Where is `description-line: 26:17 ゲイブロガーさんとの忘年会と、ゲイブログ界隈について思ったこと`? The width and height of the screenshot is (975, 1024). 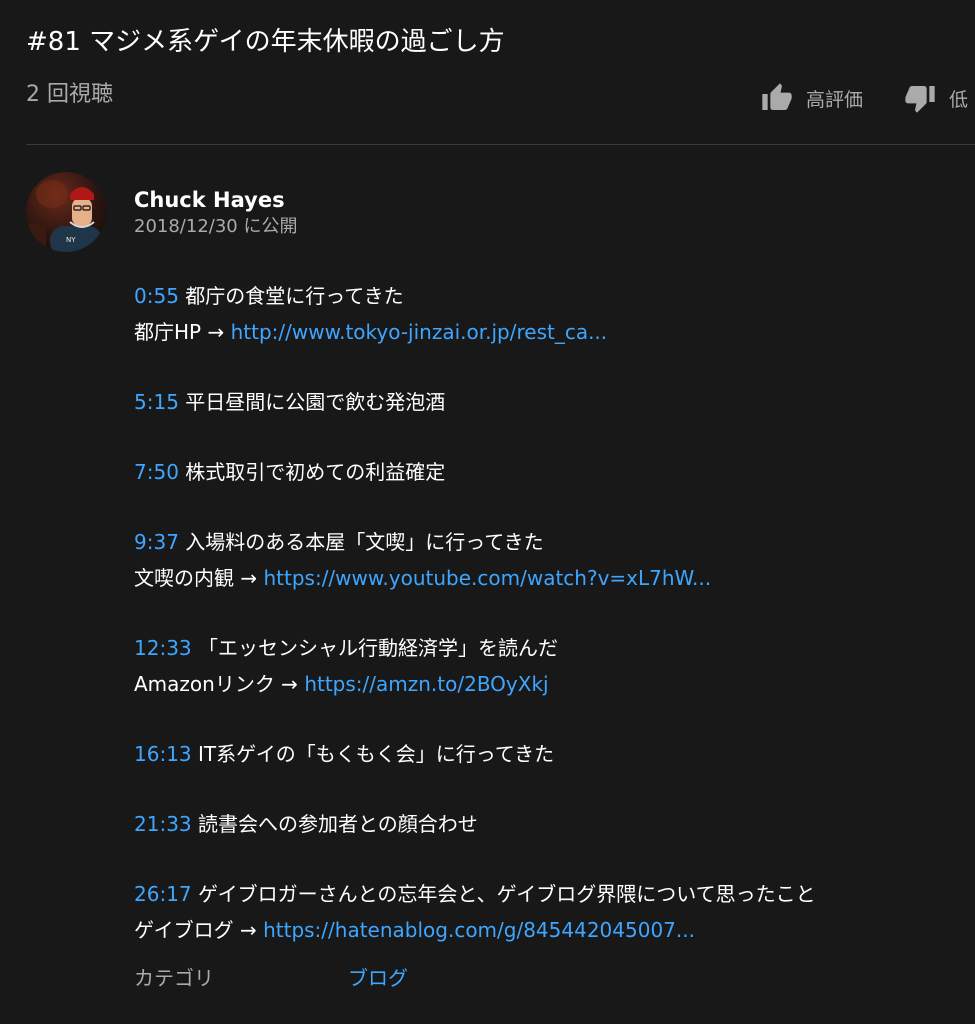 description-line: 26:17 ゲイブロガーさんとの忘年会と、ゲイブログ界隈について思ったこと is located at coordinates (549, 894).